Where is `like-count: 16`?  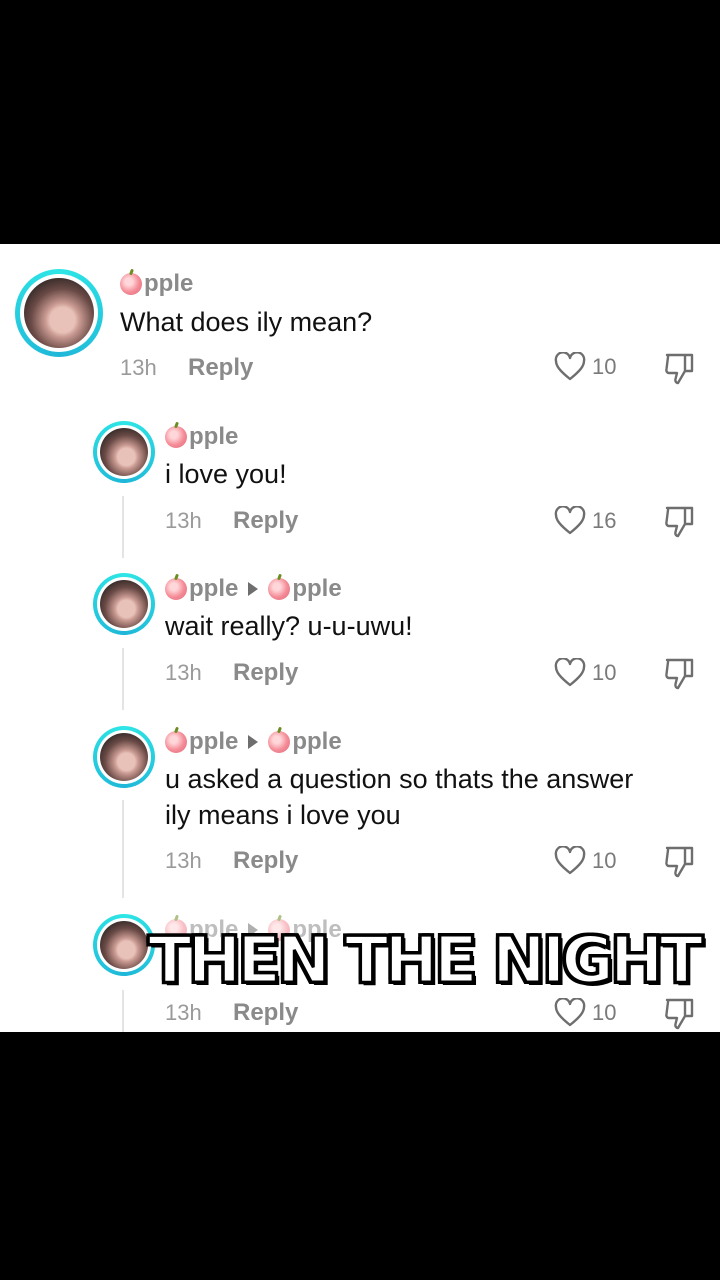
like-count: 16 is located at coordinates (604, 520).